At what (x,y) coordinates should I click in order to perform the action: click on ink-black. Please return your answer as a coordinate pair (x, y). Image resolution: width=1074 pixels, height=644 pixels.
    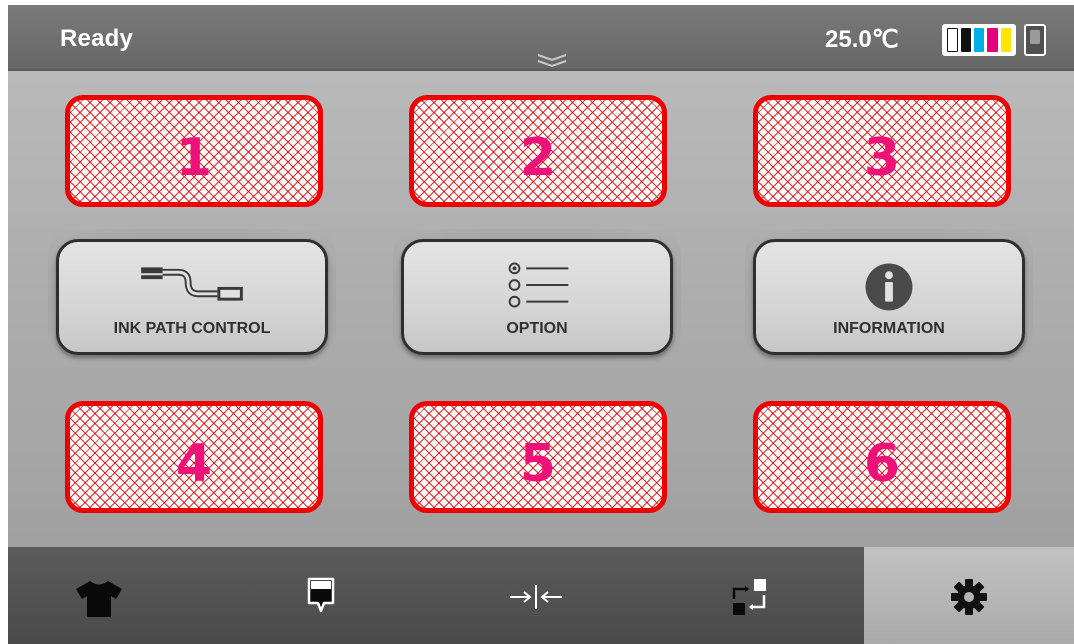
    Looking at the image, I should click on (966, 40).